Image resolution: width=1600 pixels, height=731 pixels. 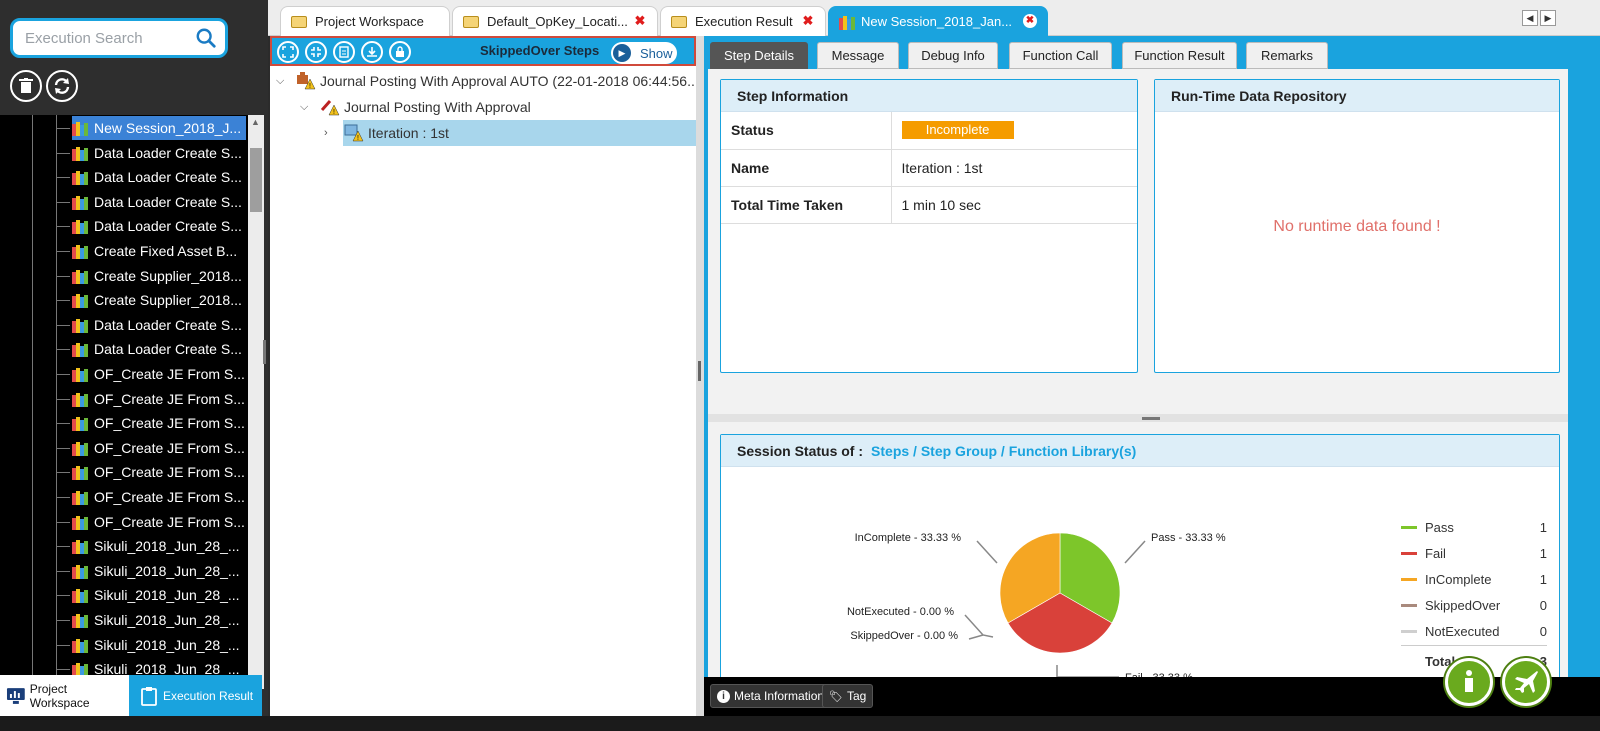 What do you see at coordinates (1526, 682) in the screenshot?
I see `run-fab` at bounding box center [1526, 682].